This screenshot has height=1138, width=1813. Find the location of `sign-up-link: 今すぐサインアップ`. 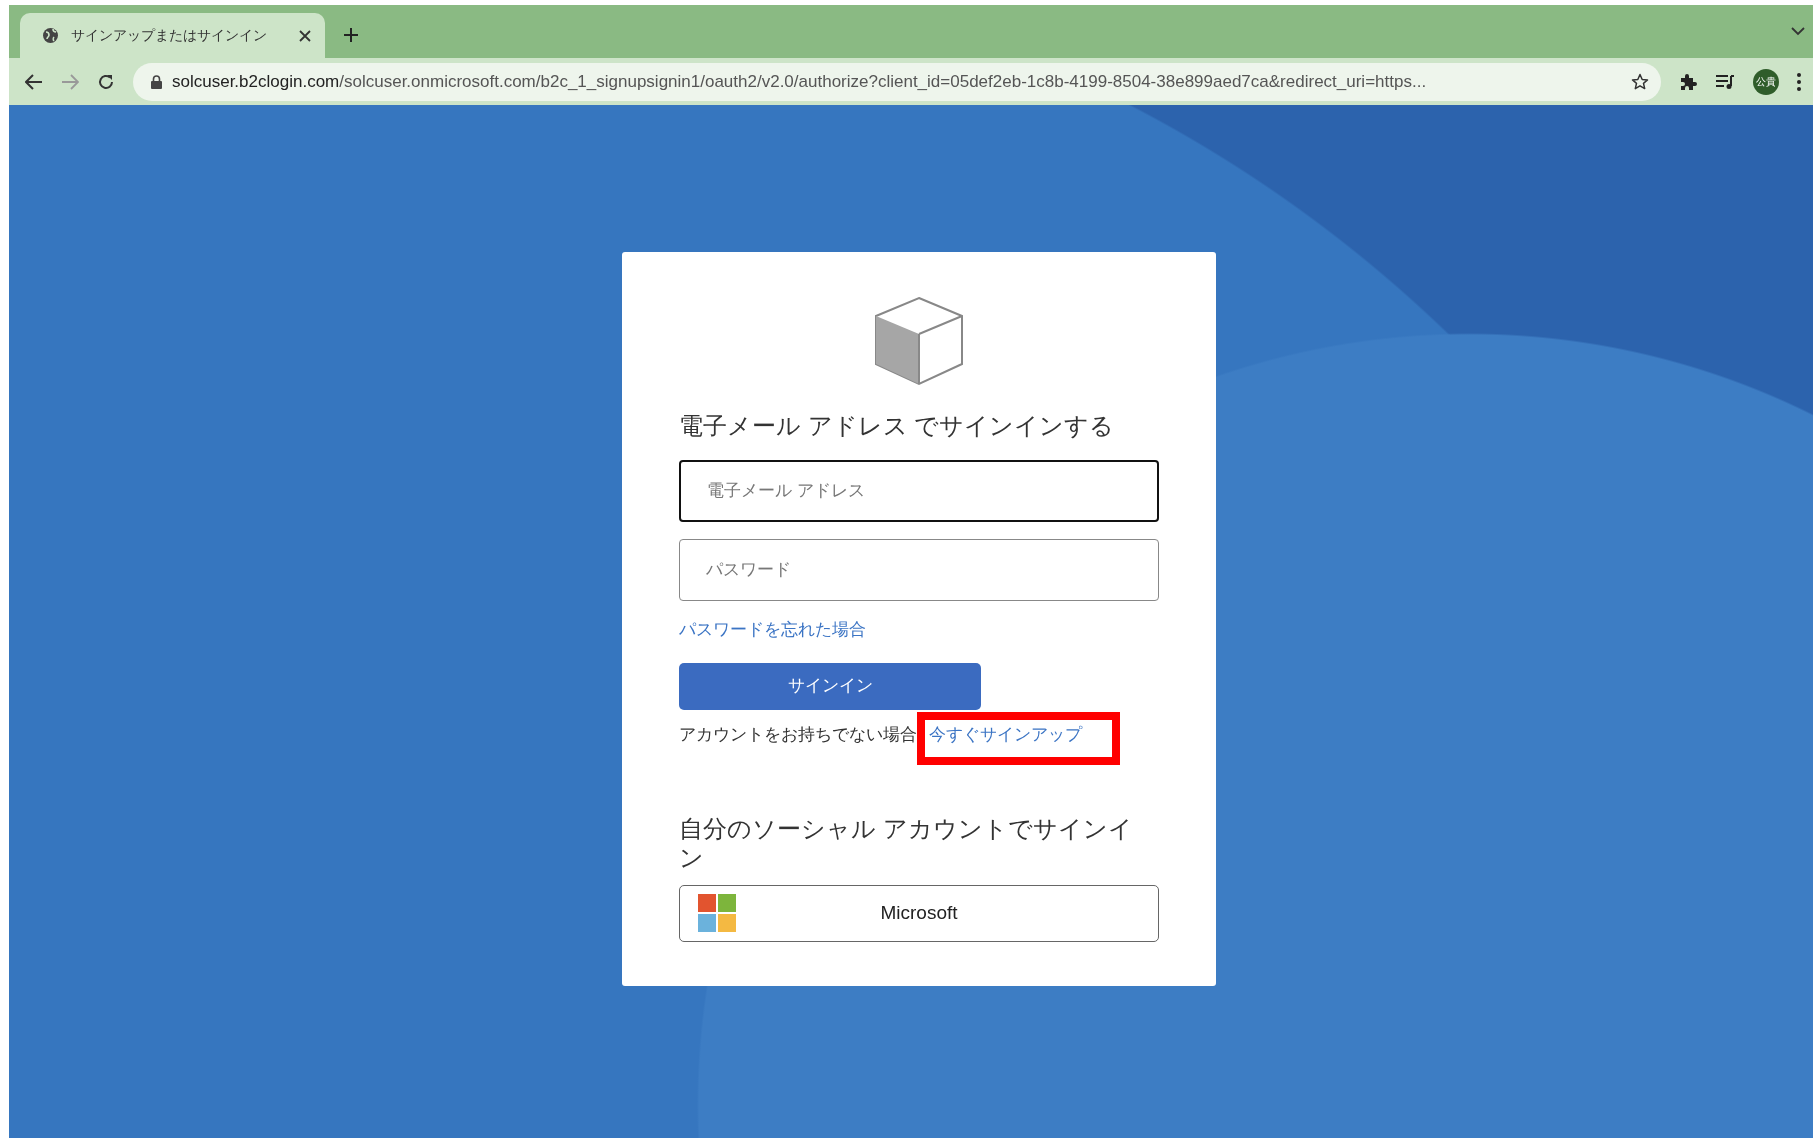

sign-up-link: 今すぐサインアップ is located at coordinates (1005, 734).